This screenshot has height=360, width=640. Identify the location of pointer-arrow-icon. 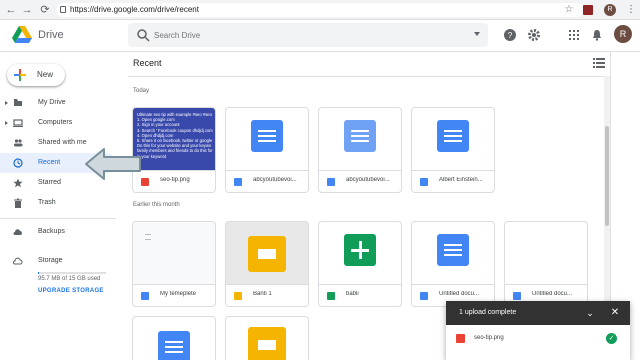
(113, 164).